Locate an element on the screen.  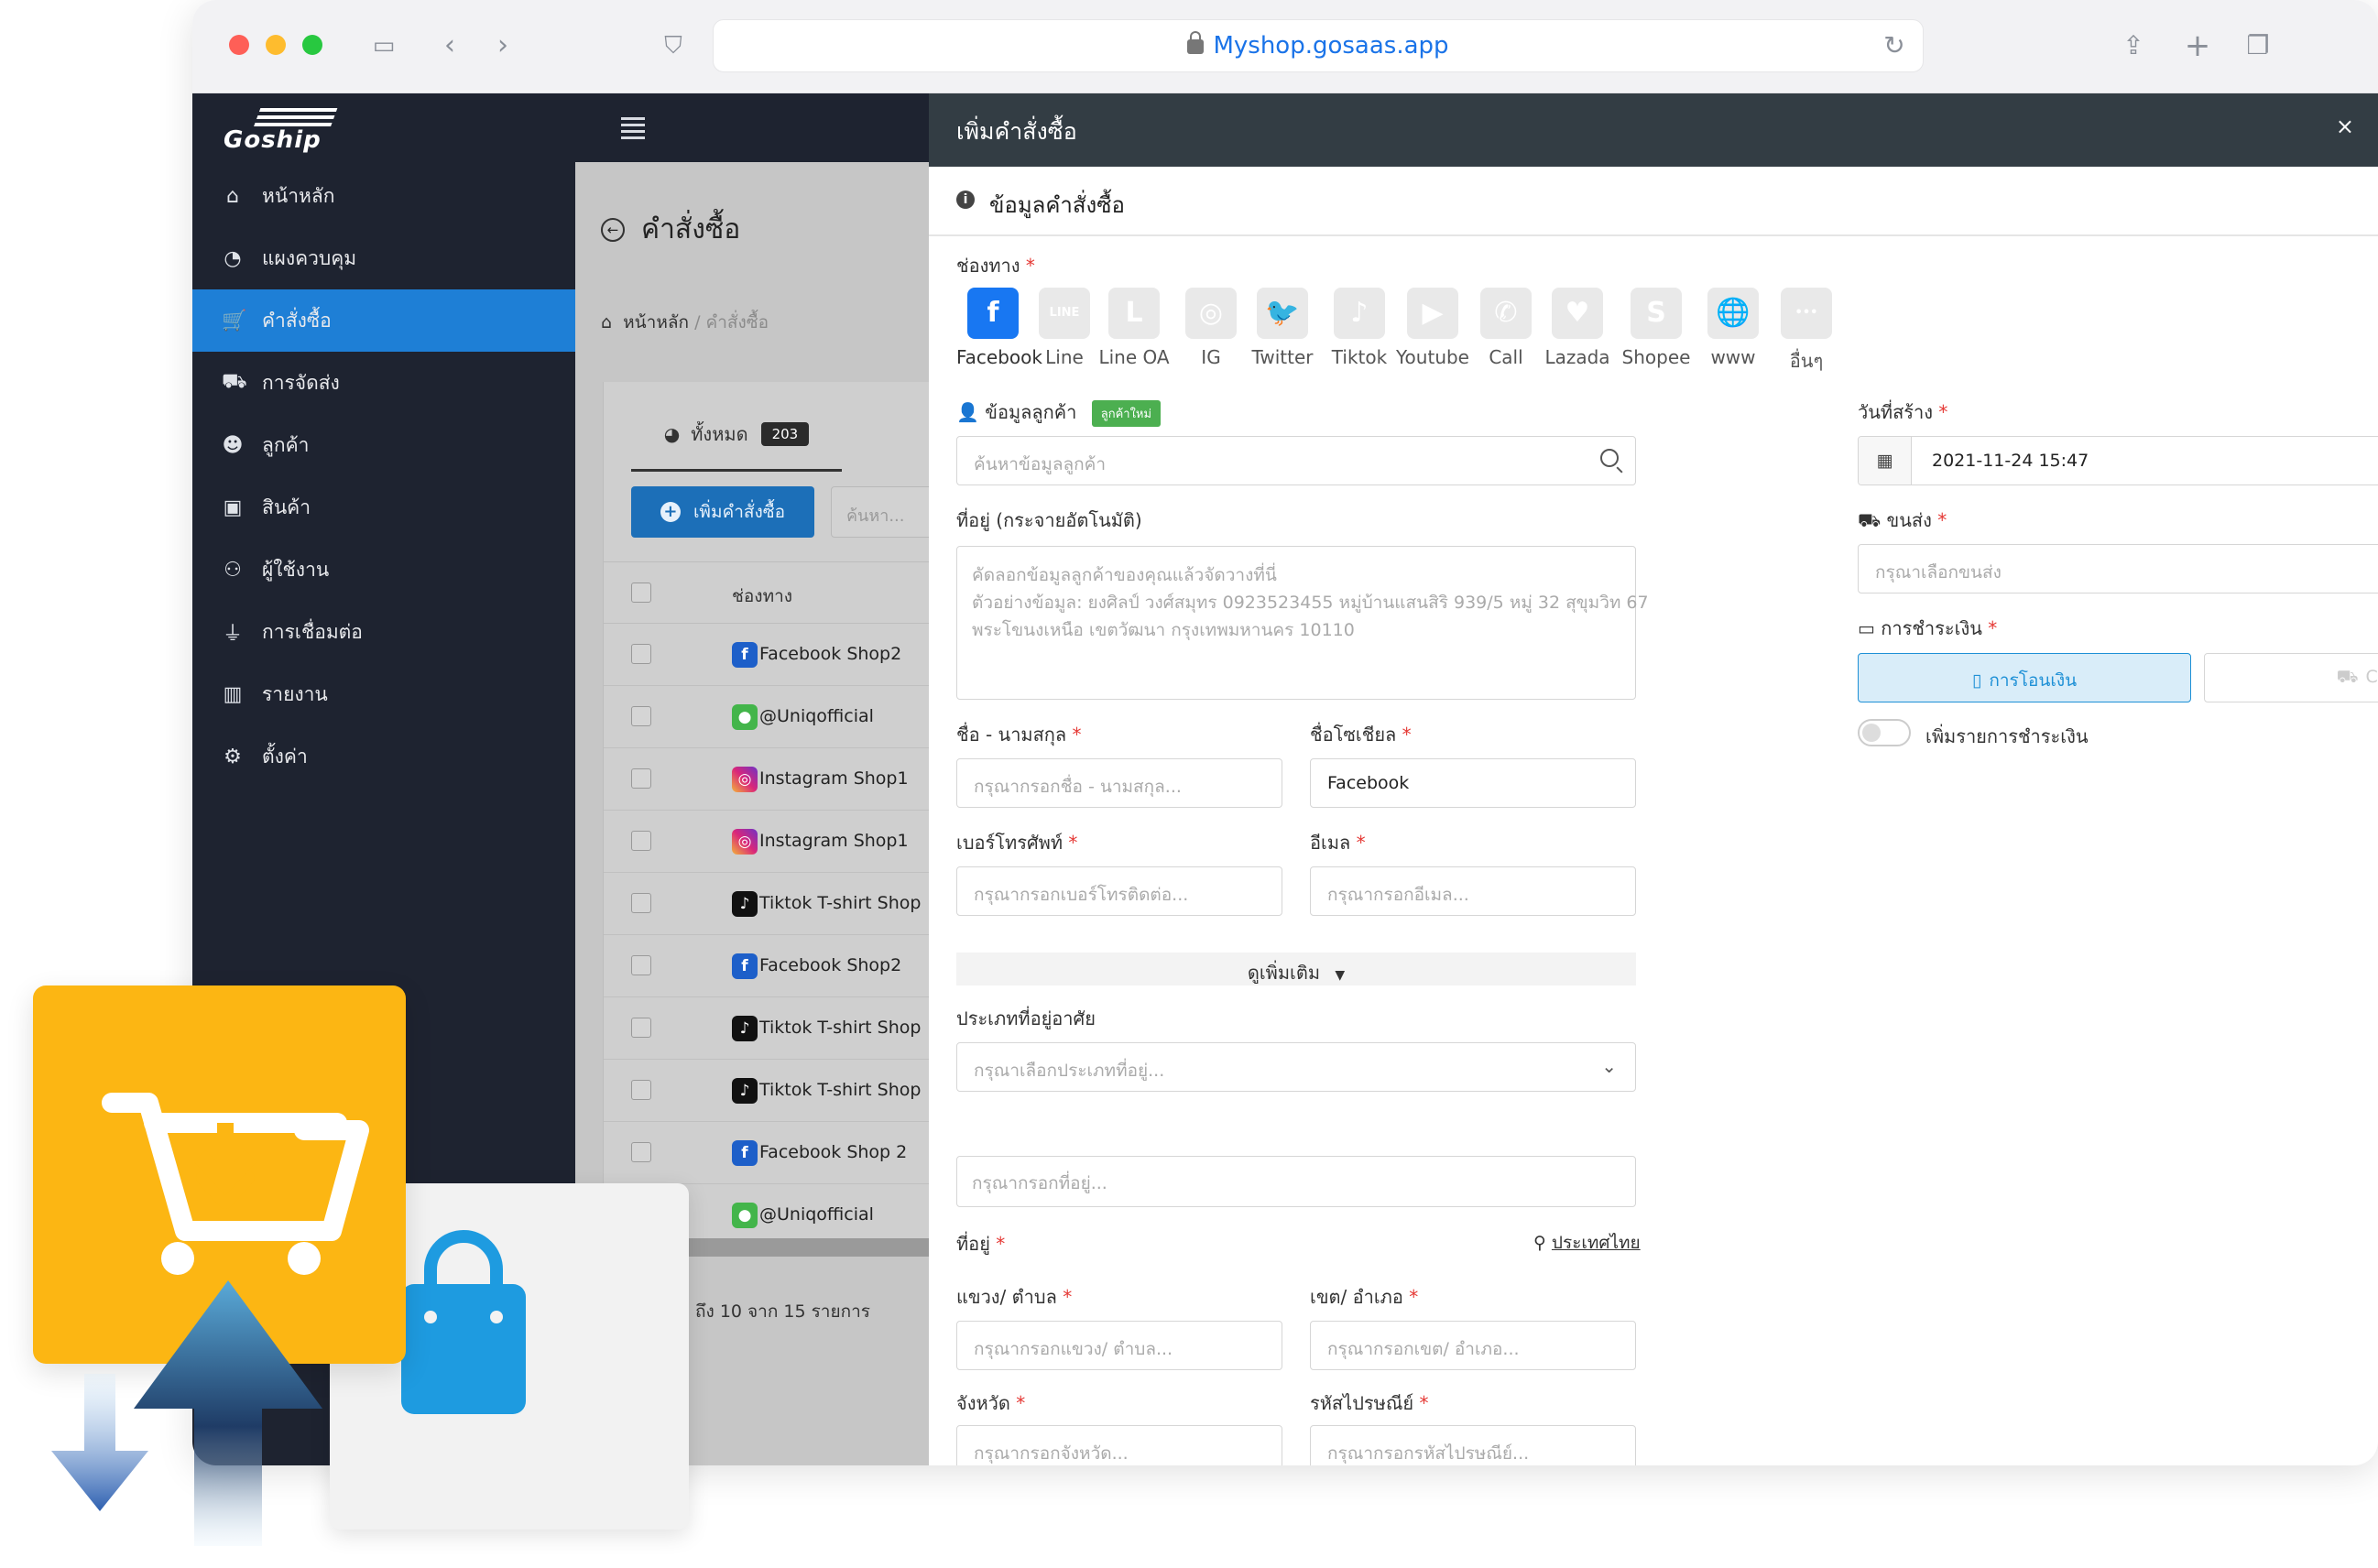
tabs-overview-icon: ❐ is located at coordinates (2258, 45).